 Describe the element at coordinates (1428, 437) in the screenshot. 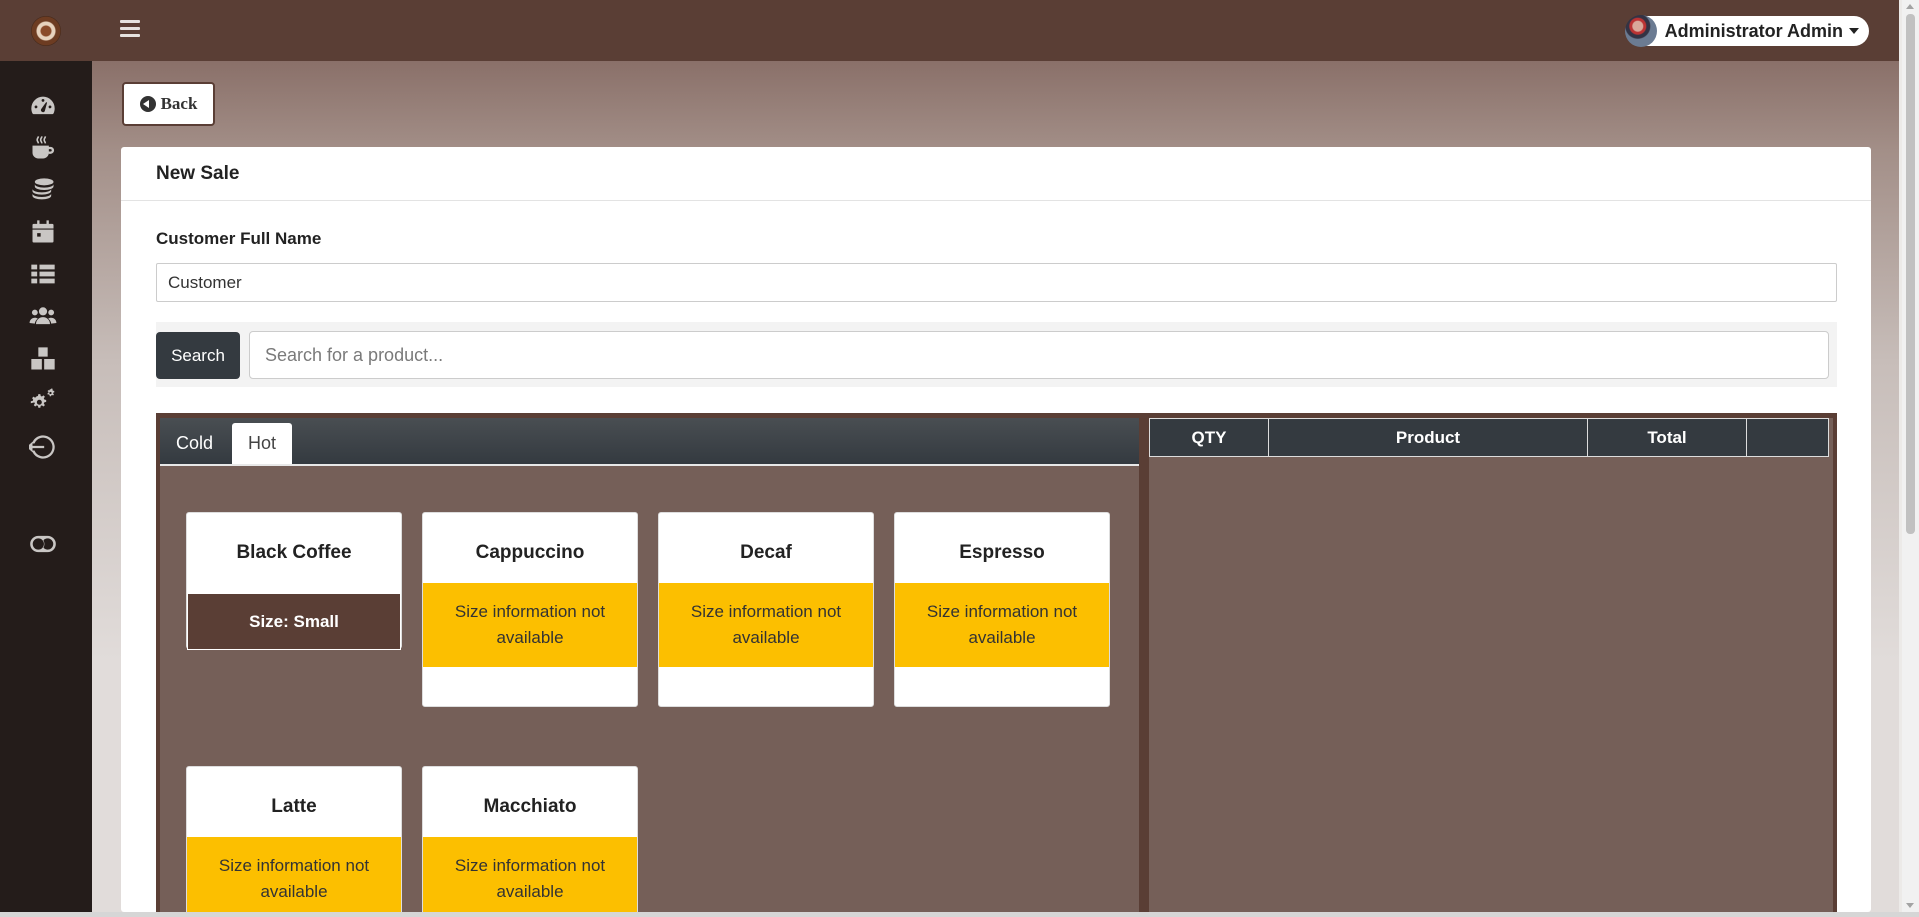

I see `column-header-product: Product` at that location.